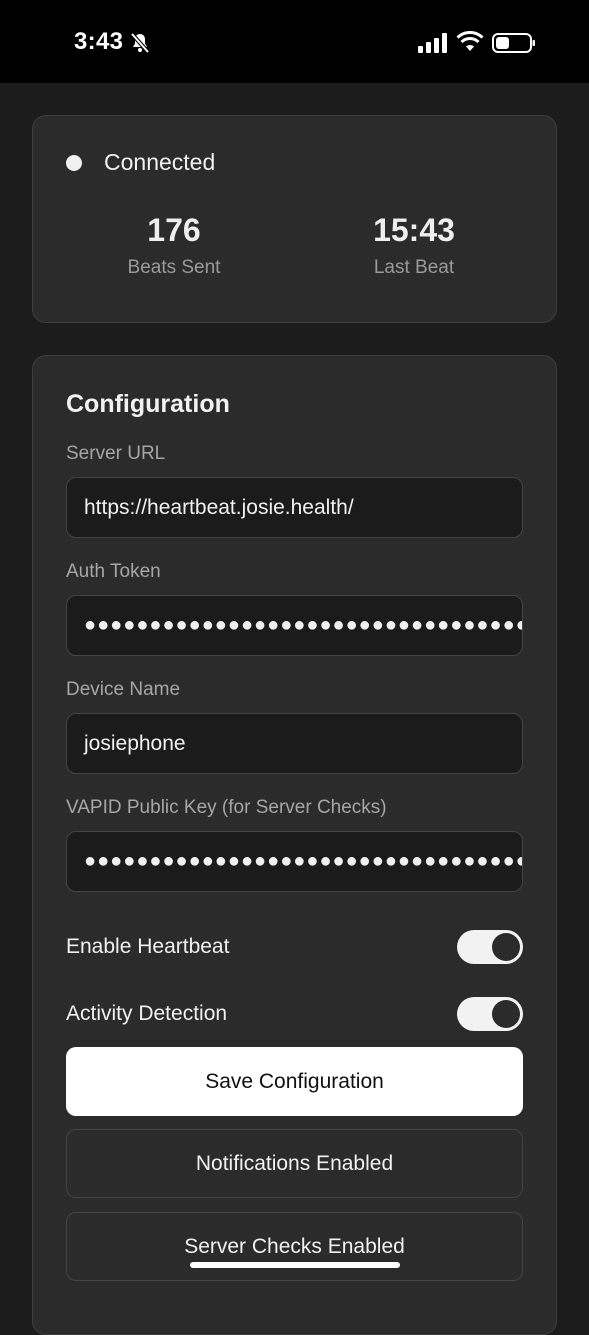  Describe the element at coordinates (147, 1013) in the screenshot. I see `activity-detection-label: Activity Detection` at that location.